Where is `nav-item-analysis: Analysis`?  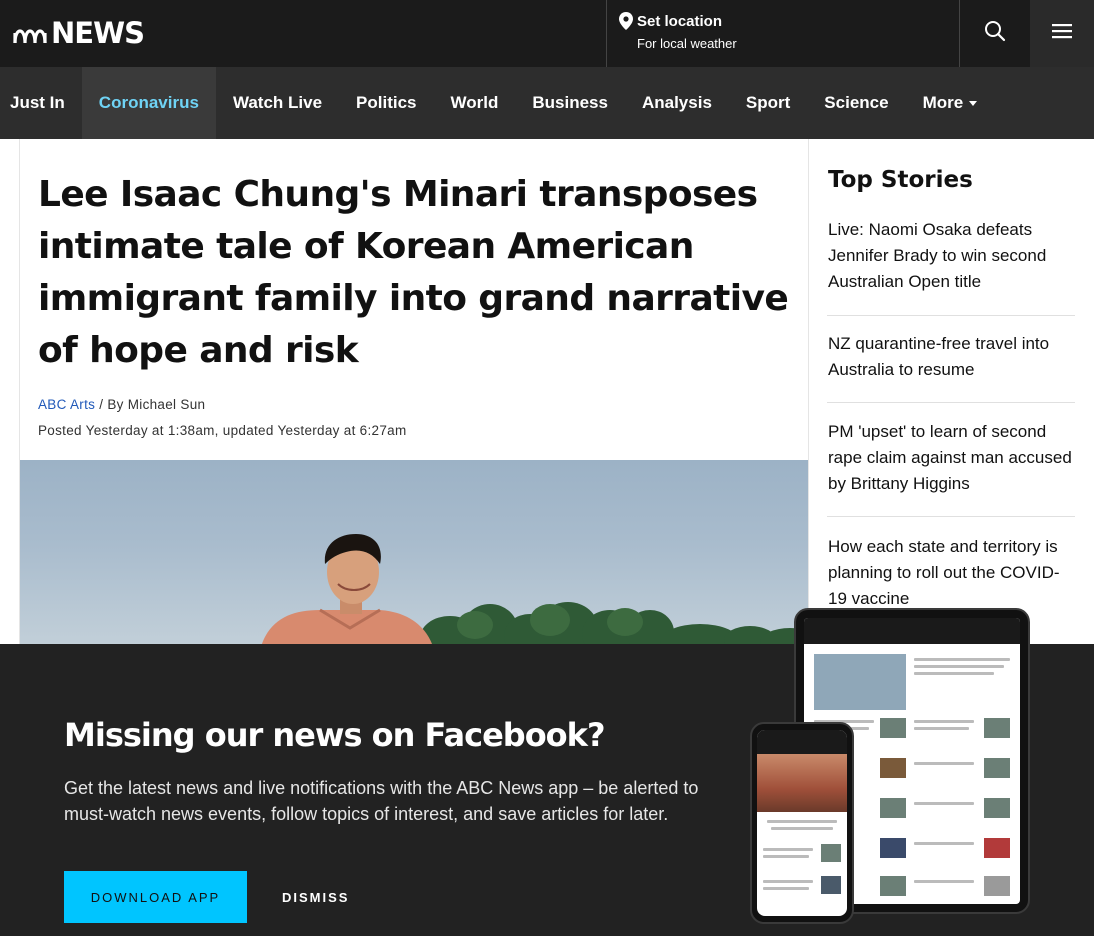
nav-item-analysis: Analysis is located at coordinates (677, 103).